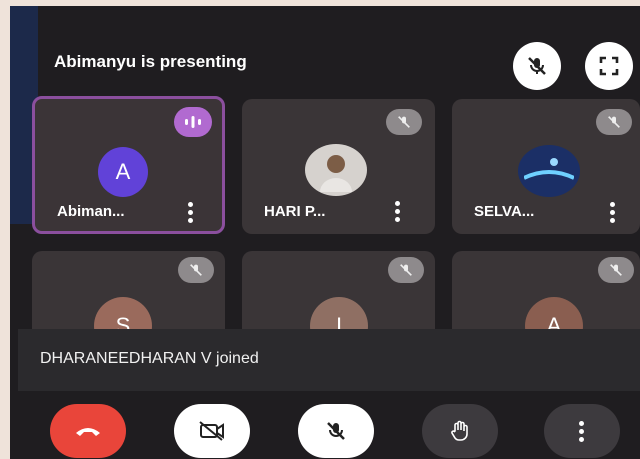  What do you see at coordinates (149, 358) in the screenshot?
I see `join-notification-text: DHARANEEDHARAN V joined` at bounding box center [149, 358].